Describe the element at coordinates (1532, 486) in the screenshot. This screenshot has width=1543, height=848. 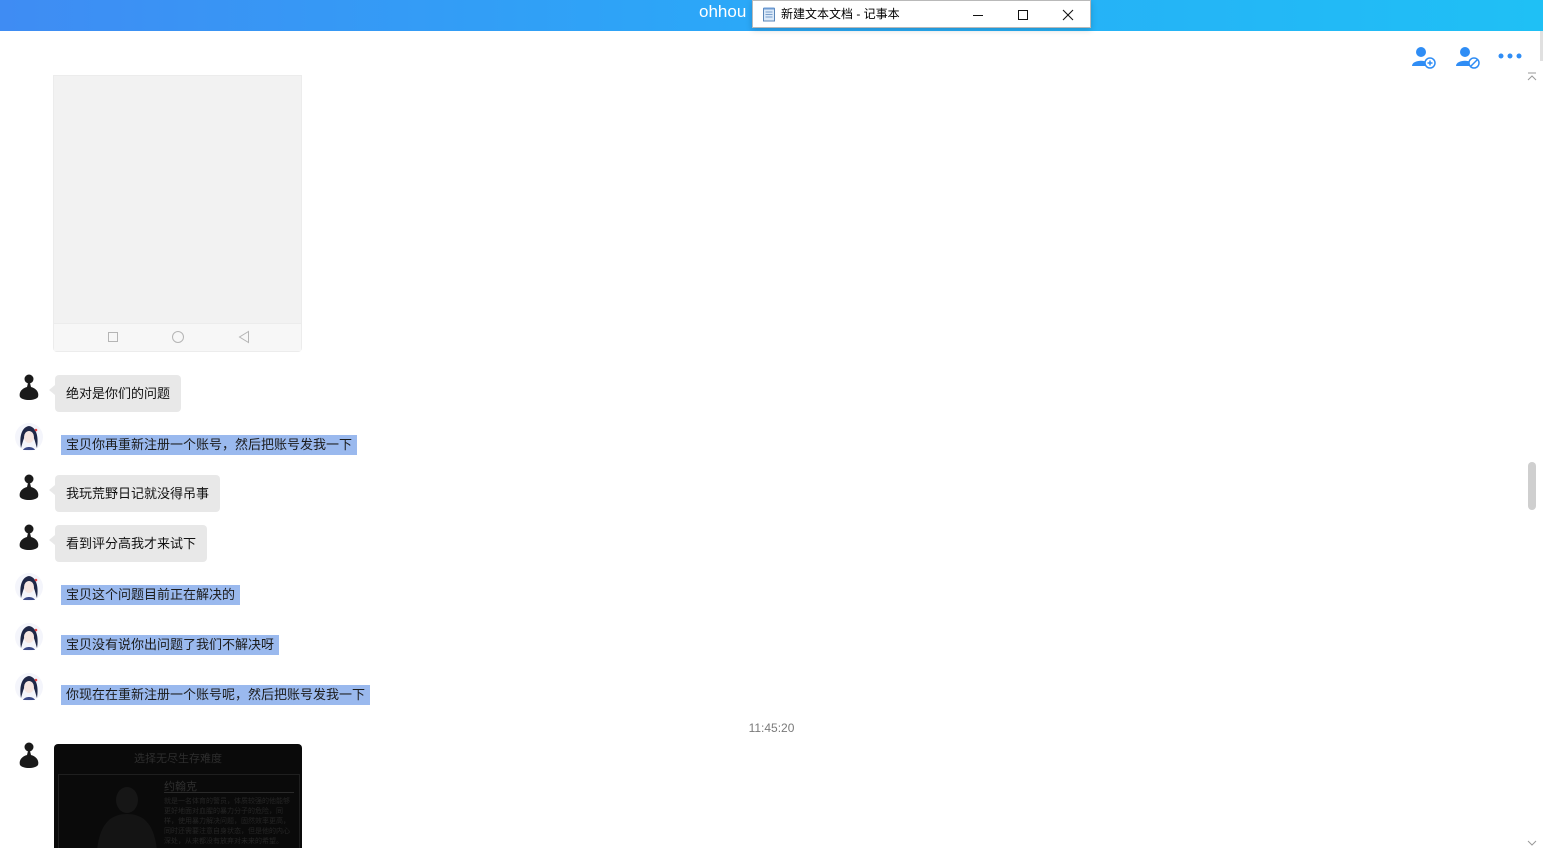
I see `scrollbar-thumb` at that location.